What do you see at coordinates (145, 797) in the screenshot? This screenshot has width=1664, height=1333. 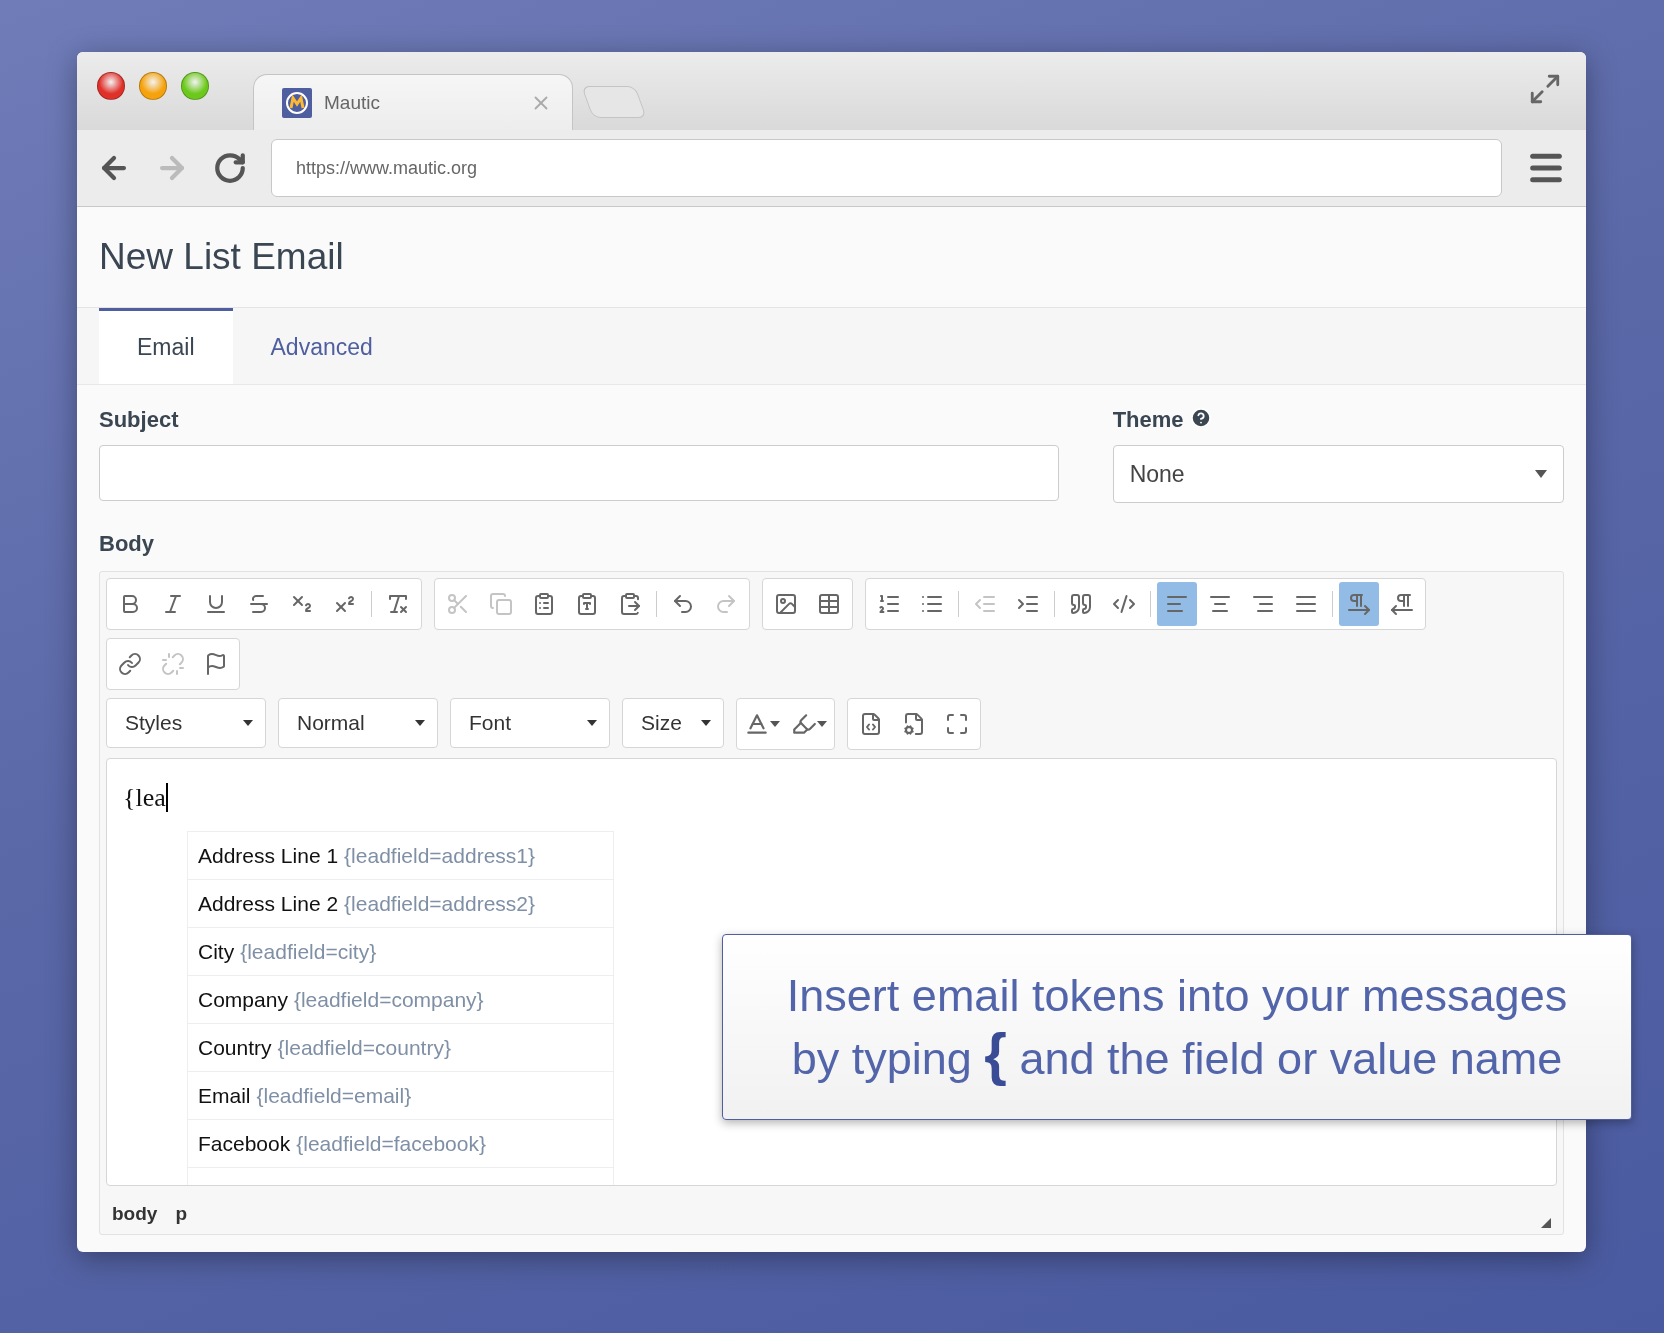 I see `typed-text: {lea` at bounding box center [145, 797].